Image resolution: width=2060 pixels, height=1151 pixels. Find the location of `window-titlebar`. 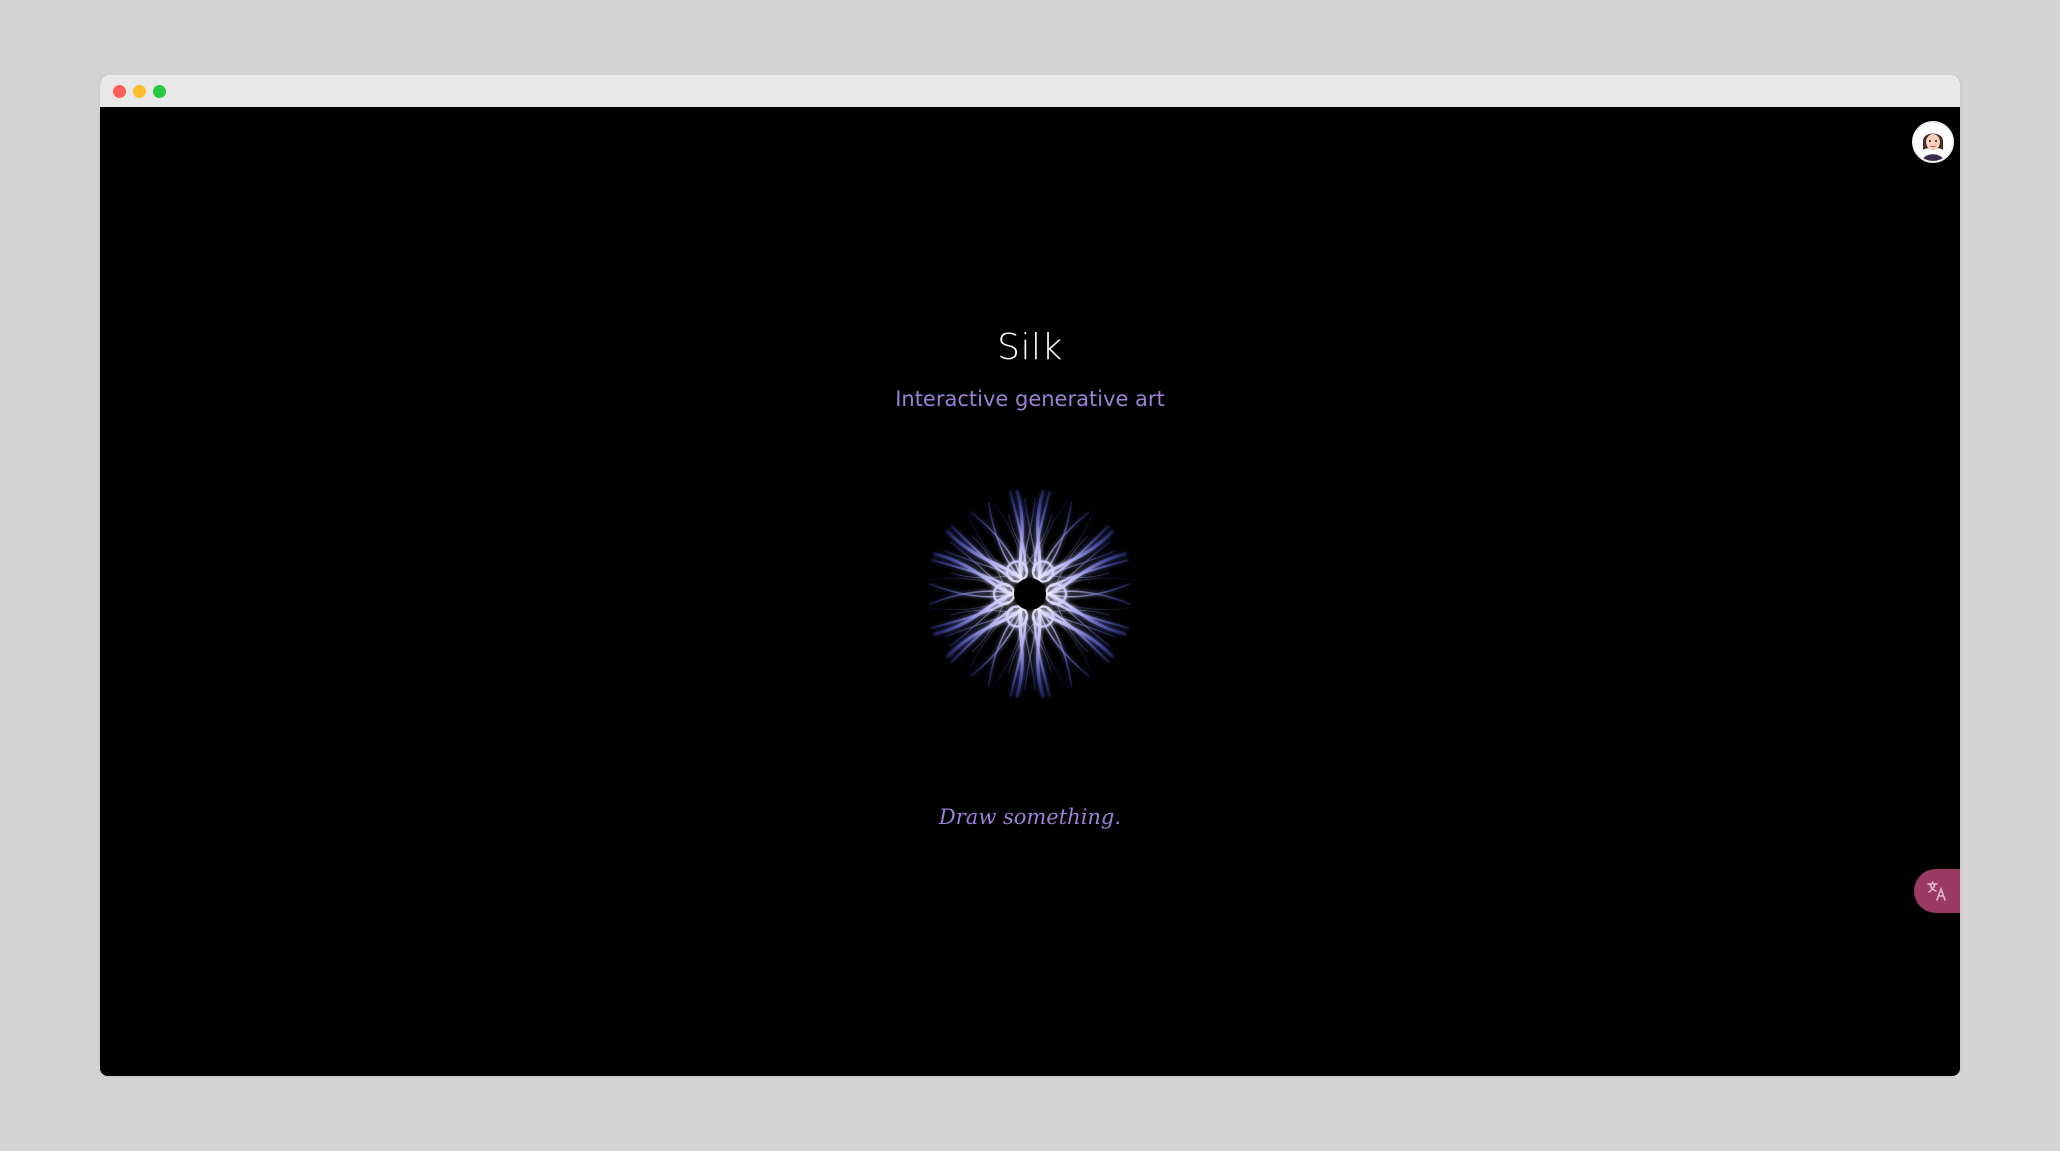

window-titlebar is located at coordinates (1030, 91).